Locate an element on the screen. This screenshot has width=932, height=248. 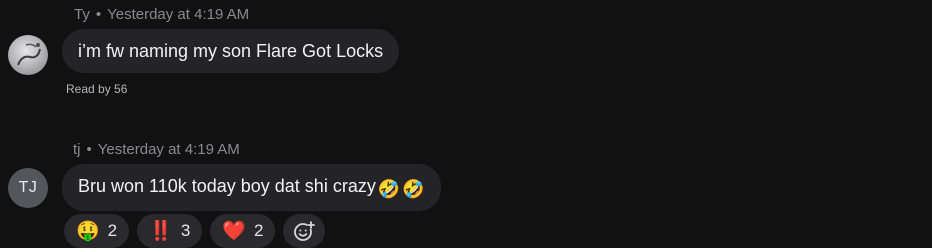
reaction-count: 3 is located at coordinates (185, 230).